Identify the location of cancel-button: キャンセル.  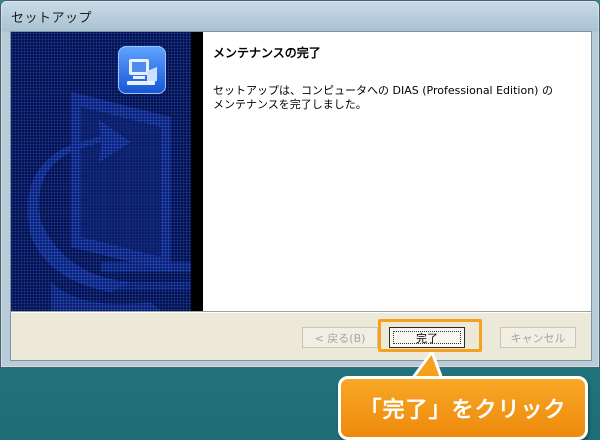
(538, 337).